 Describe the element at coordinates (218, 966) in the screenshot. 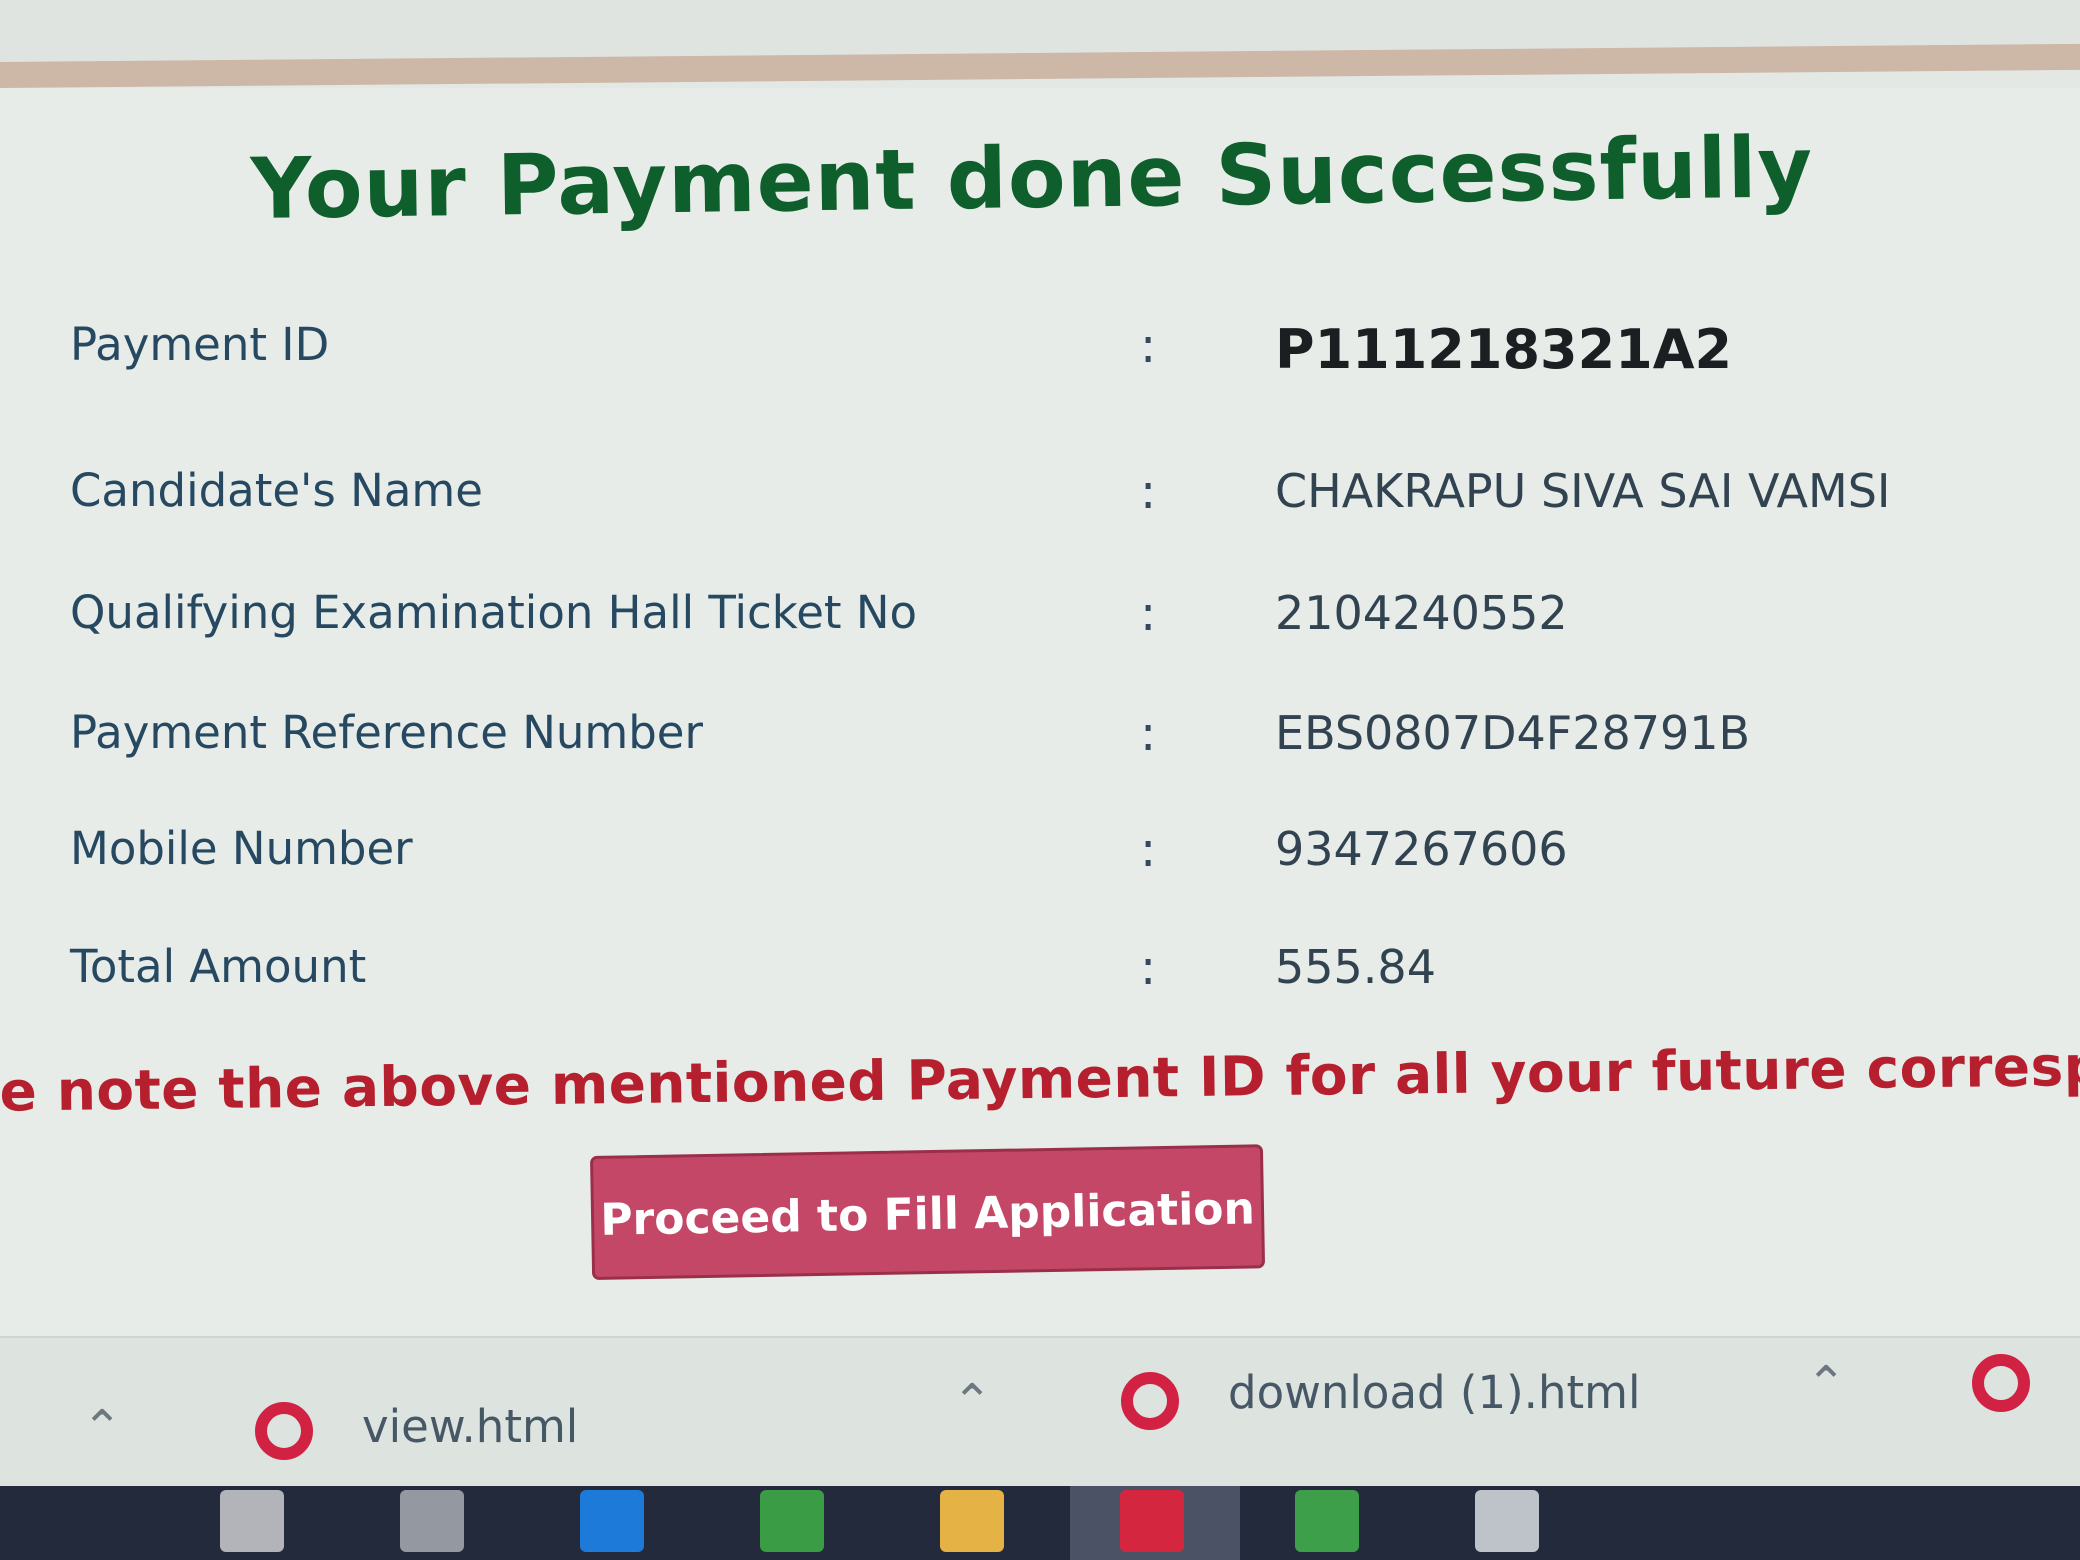

I see `total-amount-label: Total Amount` at that location.